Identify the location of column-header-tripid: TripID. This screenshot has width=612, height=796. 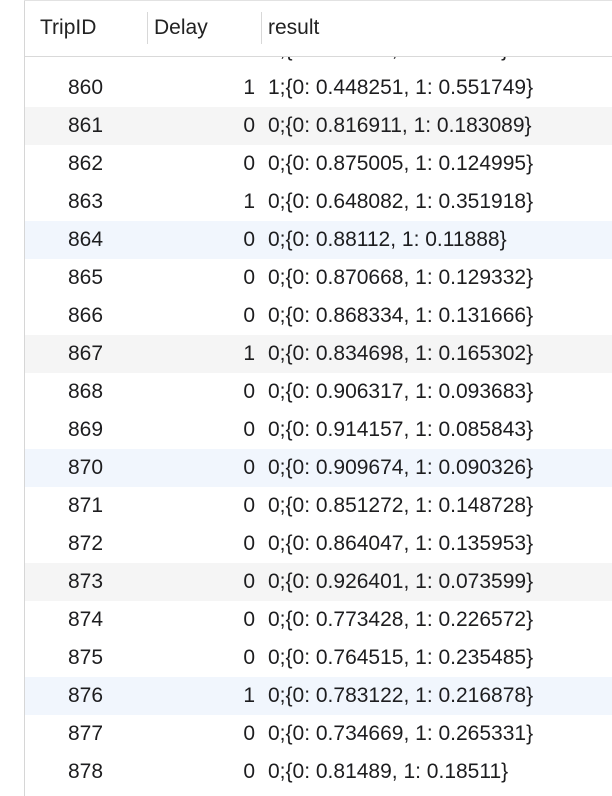
(68, 28).